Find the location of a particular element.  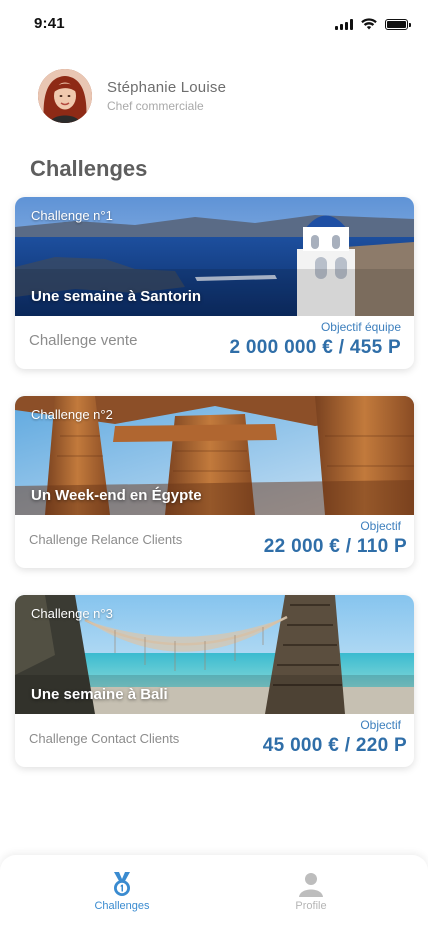

goal-value: 22 000 € / 110 P is located at coordinates (335, 546).